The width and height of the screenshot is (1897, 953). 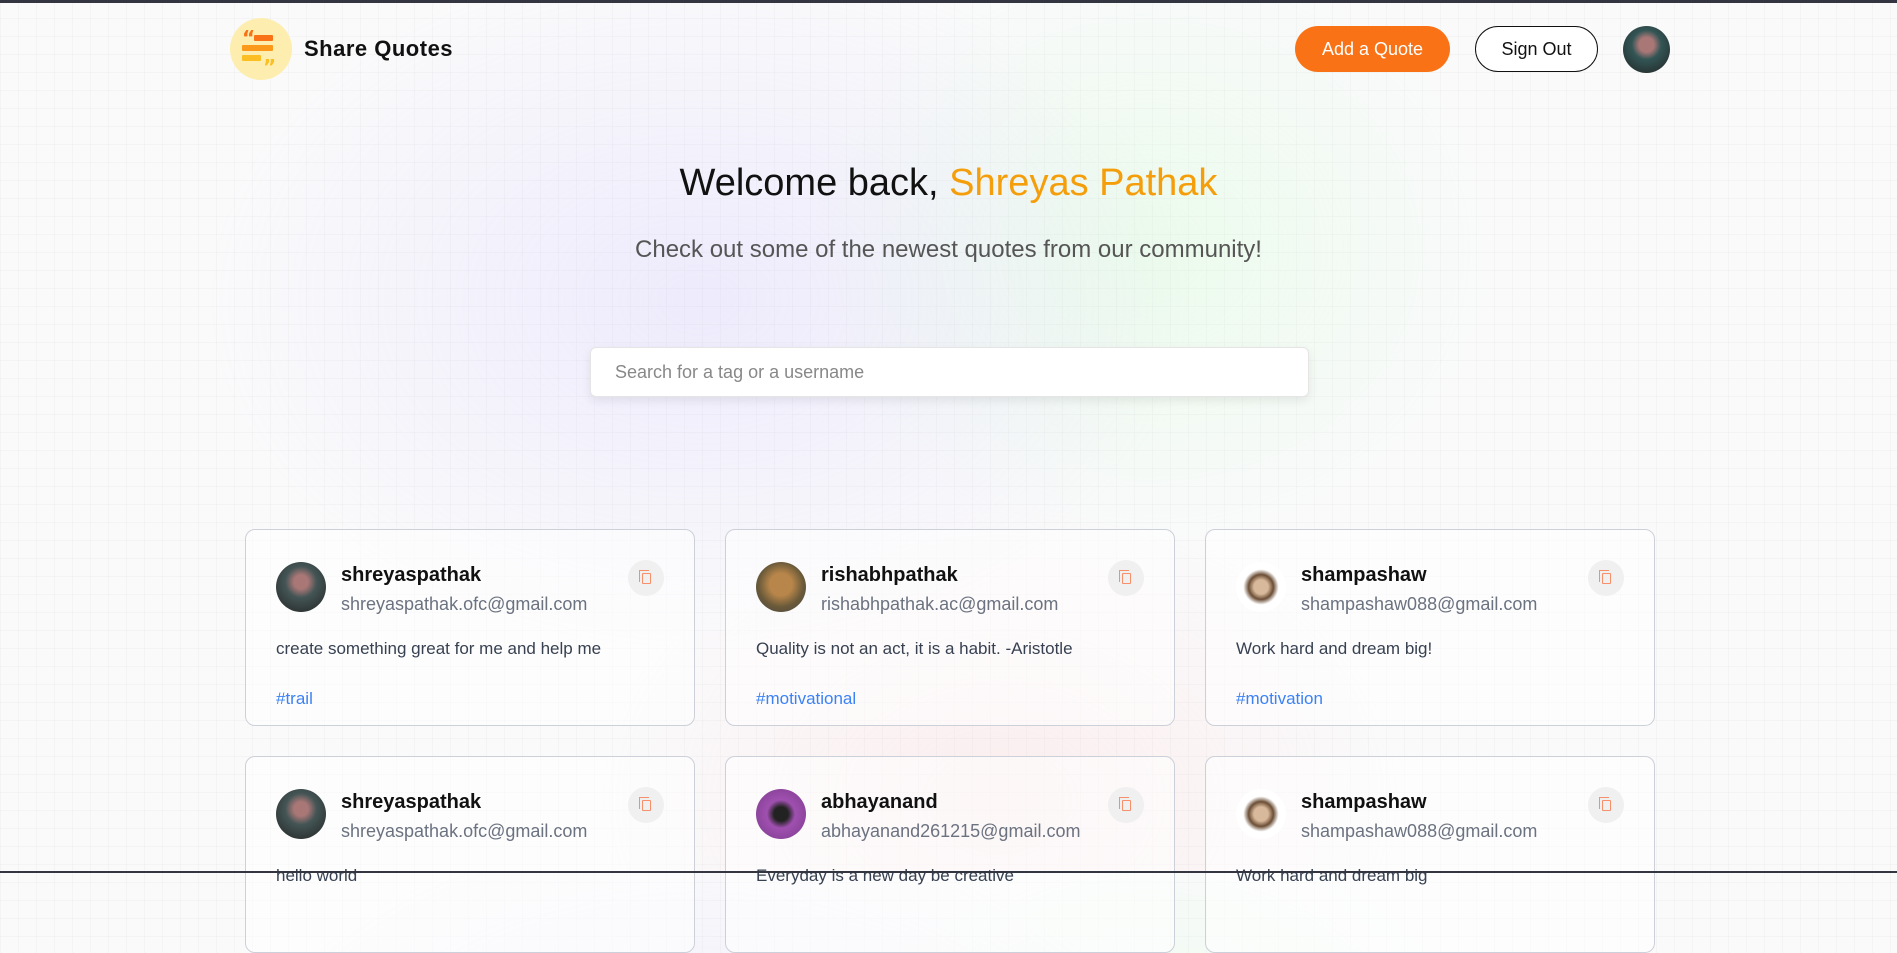 I want to click on quote-text: hello world, so click(x=317, y=875).